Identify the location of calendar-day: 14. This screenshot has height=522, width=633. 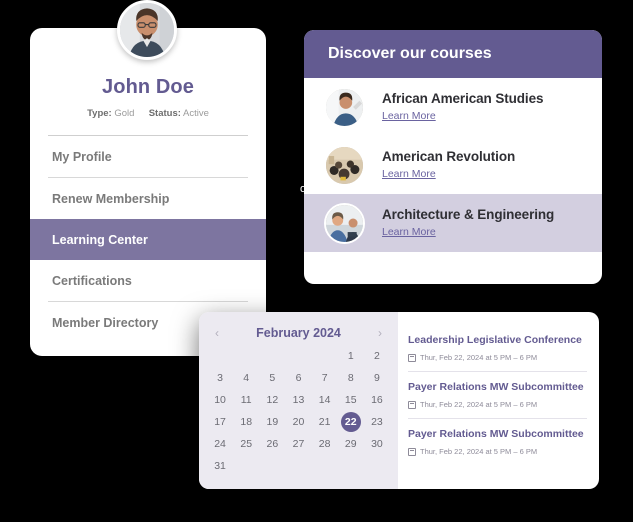
(325, 400).